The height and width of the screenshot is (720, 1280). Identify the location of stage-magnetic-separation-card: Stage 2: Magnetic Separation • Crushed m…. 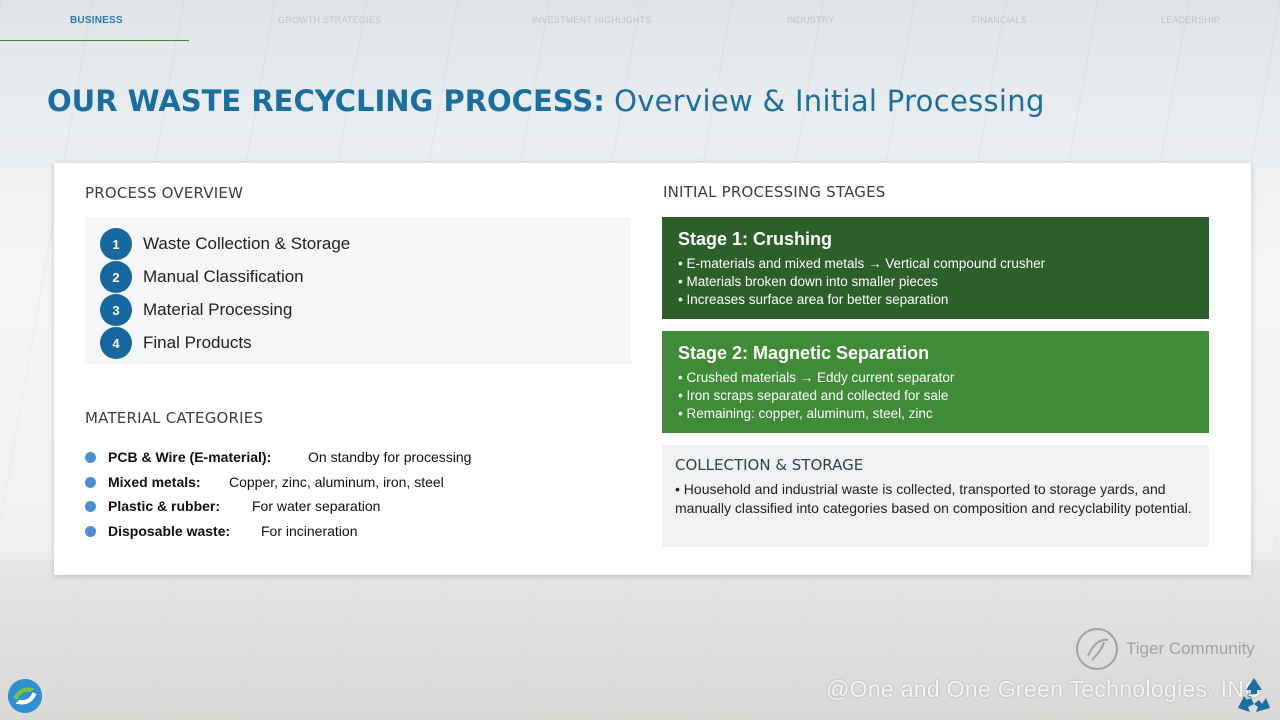
(935, 382).